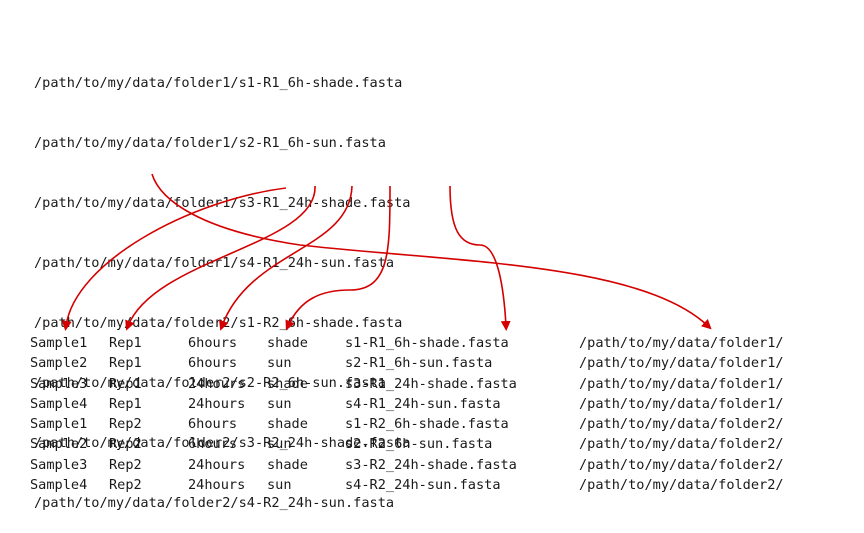 This screenshot has height=533, width=864. What do you see at coordinates (338, 258) in the screenshot?
I see `arrow-condition-column` at bounding box center [338, 258].